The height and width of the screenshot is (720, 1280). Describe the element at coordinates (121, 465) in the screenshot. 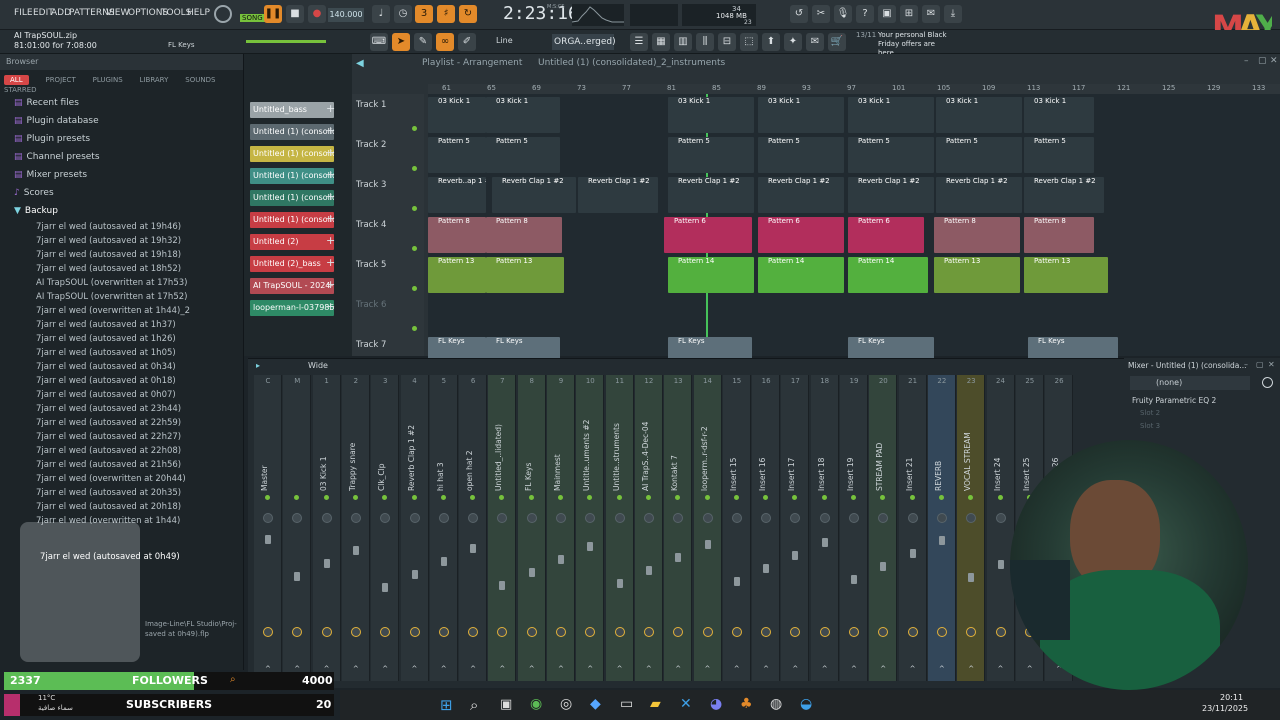

I see `backup-file-item: 7jarr el wed (autosaved at 21h56)` at that location.